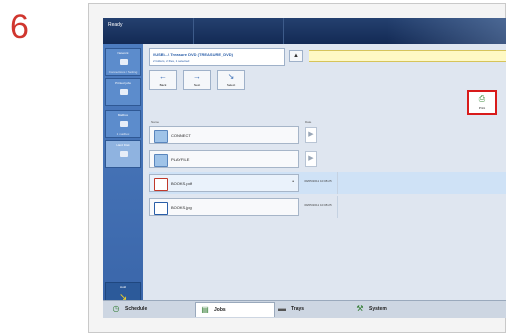 This screenshot has width=506, height=335. I want to click on tab-label: Jobs, so click(220, 310).